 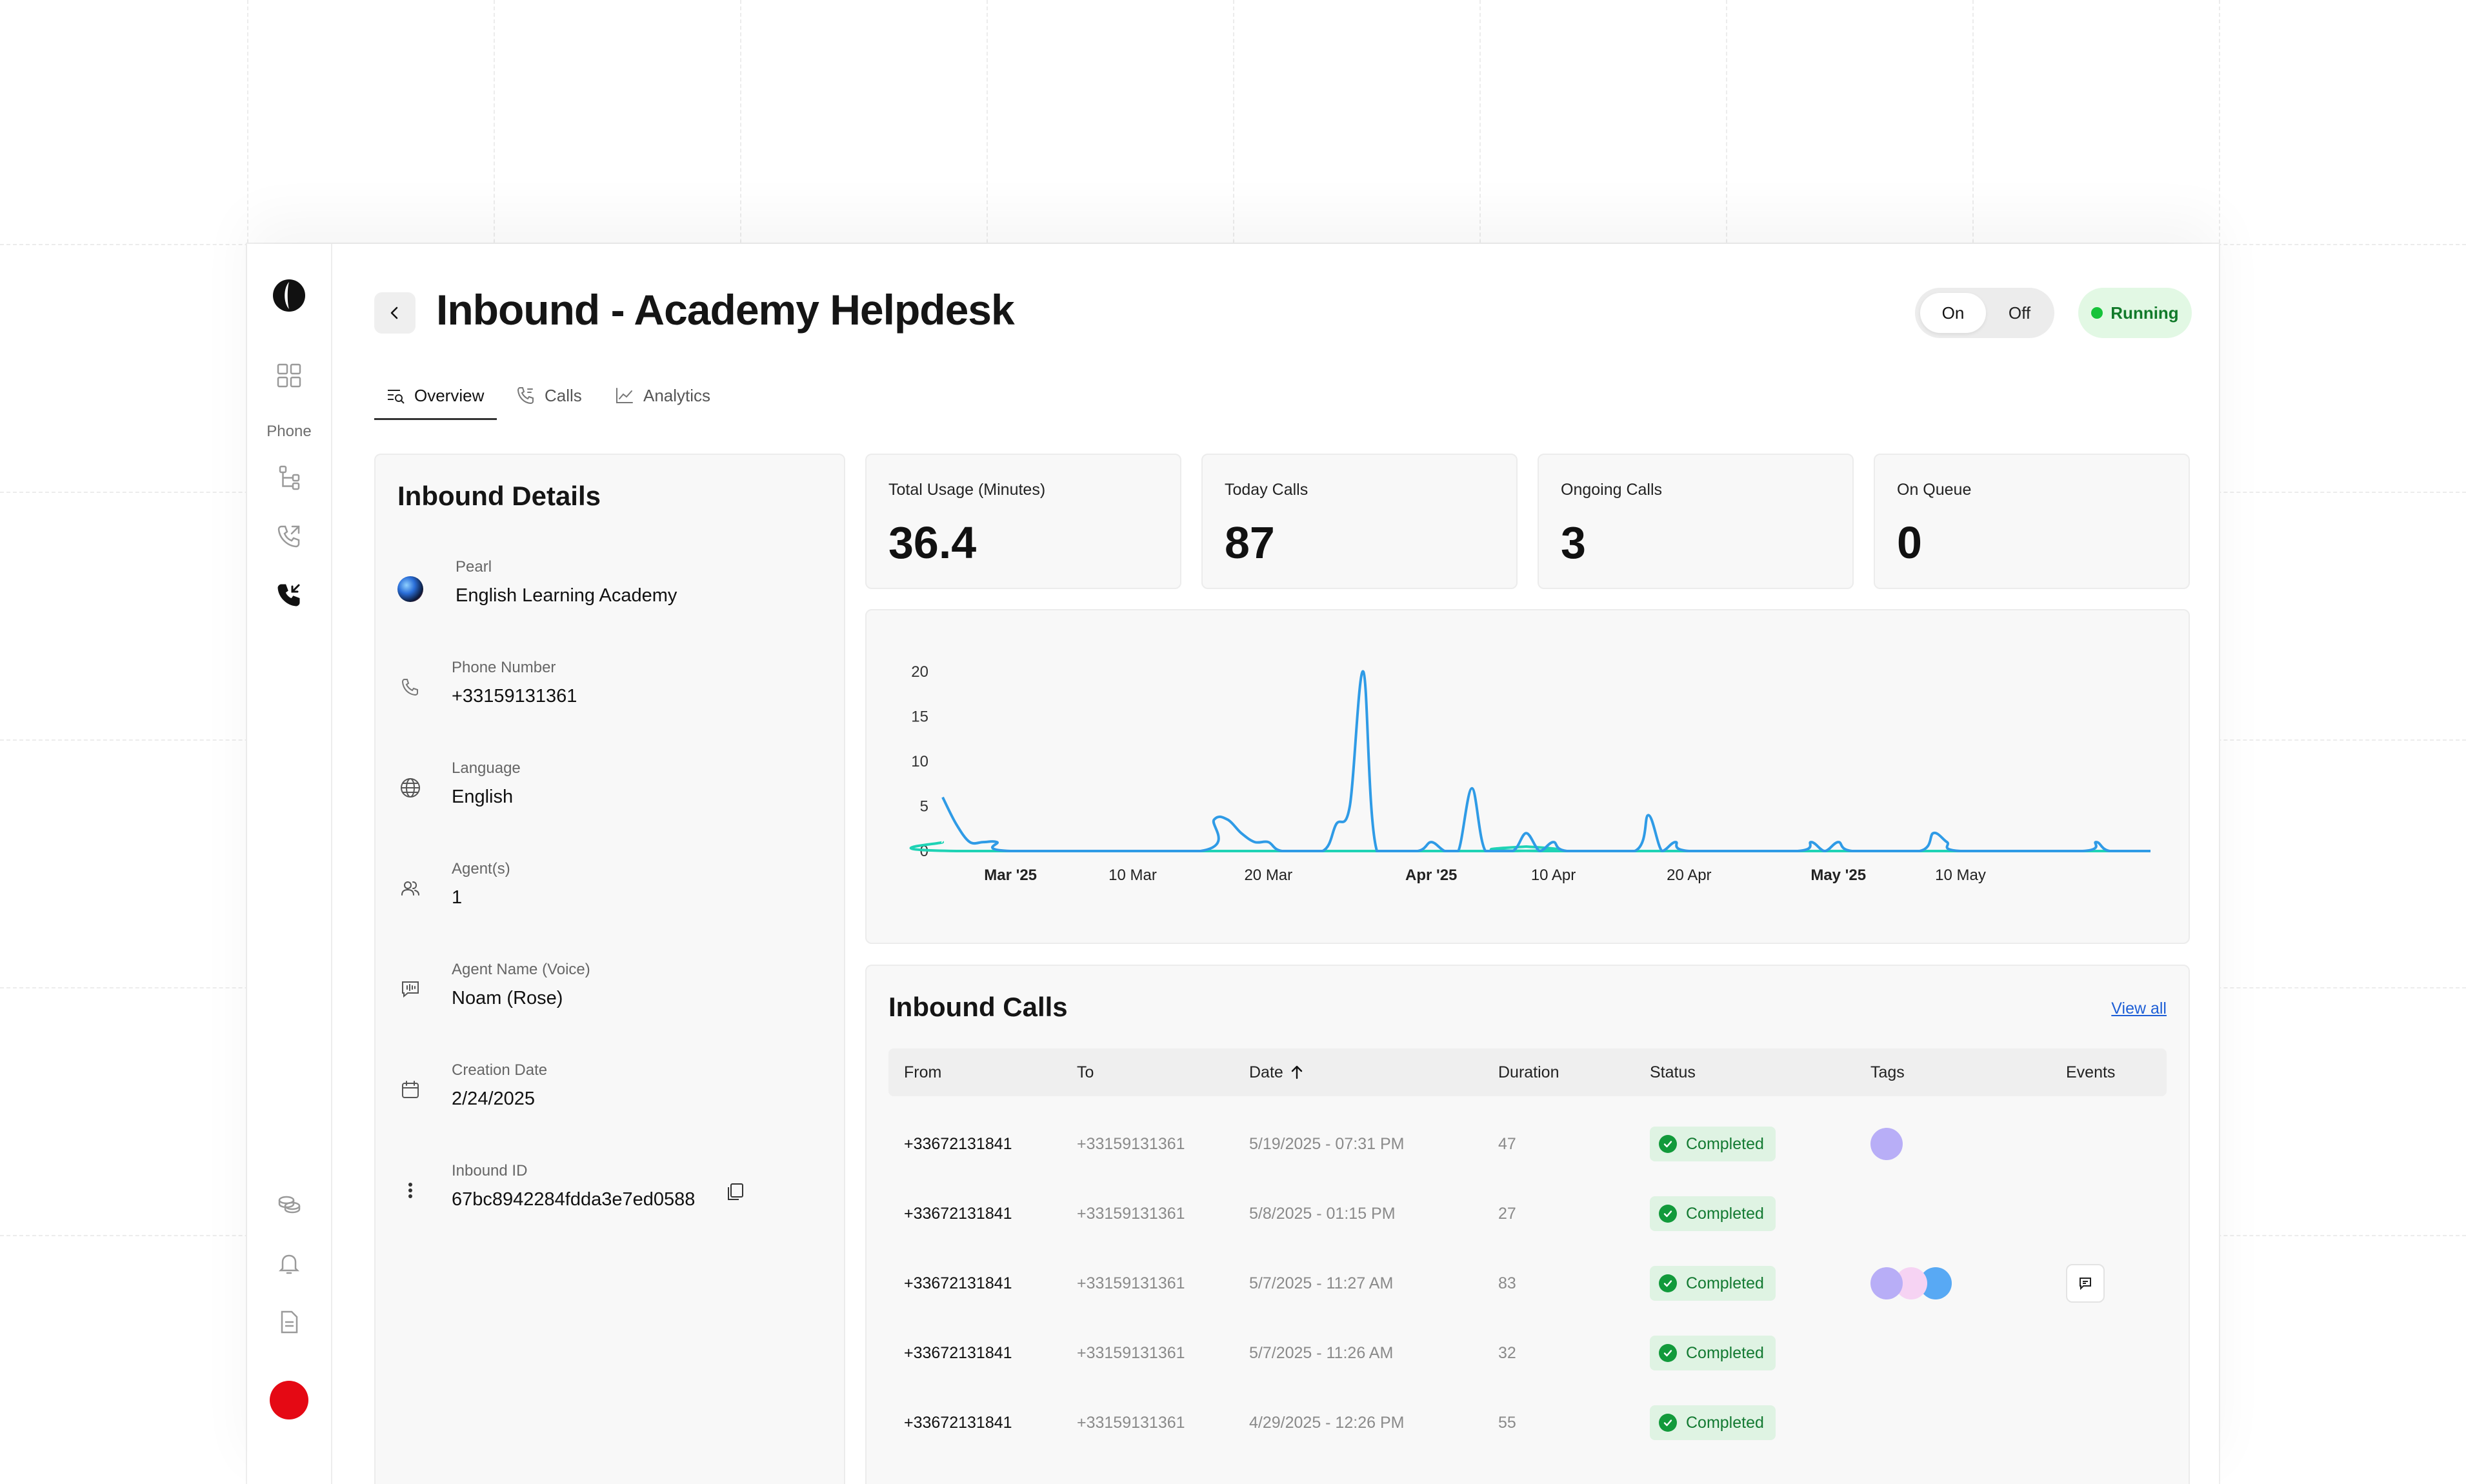 What do you see at coordinates (1132, 876) in the screenshot?
I see `x-tick-label: 10 Mar` at bounding box center [1132, 876].